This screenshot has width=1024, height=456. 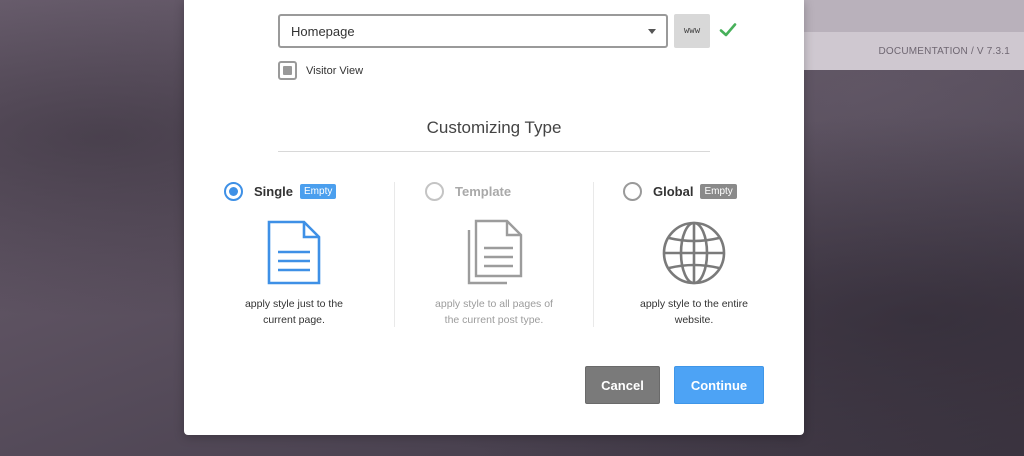 What do you see at coordinates (294, 320) in the screenshot?
I see `description-line: current page.` at bounding box center [294, 320].